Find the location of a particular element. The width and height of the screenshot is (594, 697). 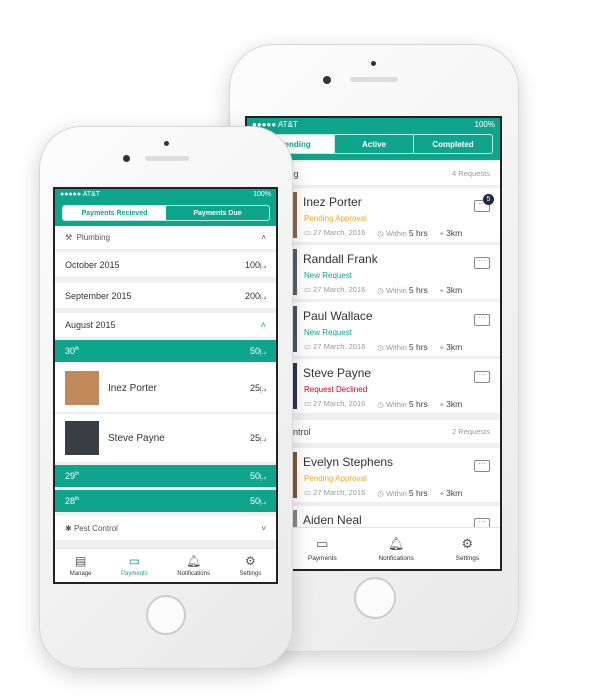

amount: 200د.إ is located at coordinates (255, 296).